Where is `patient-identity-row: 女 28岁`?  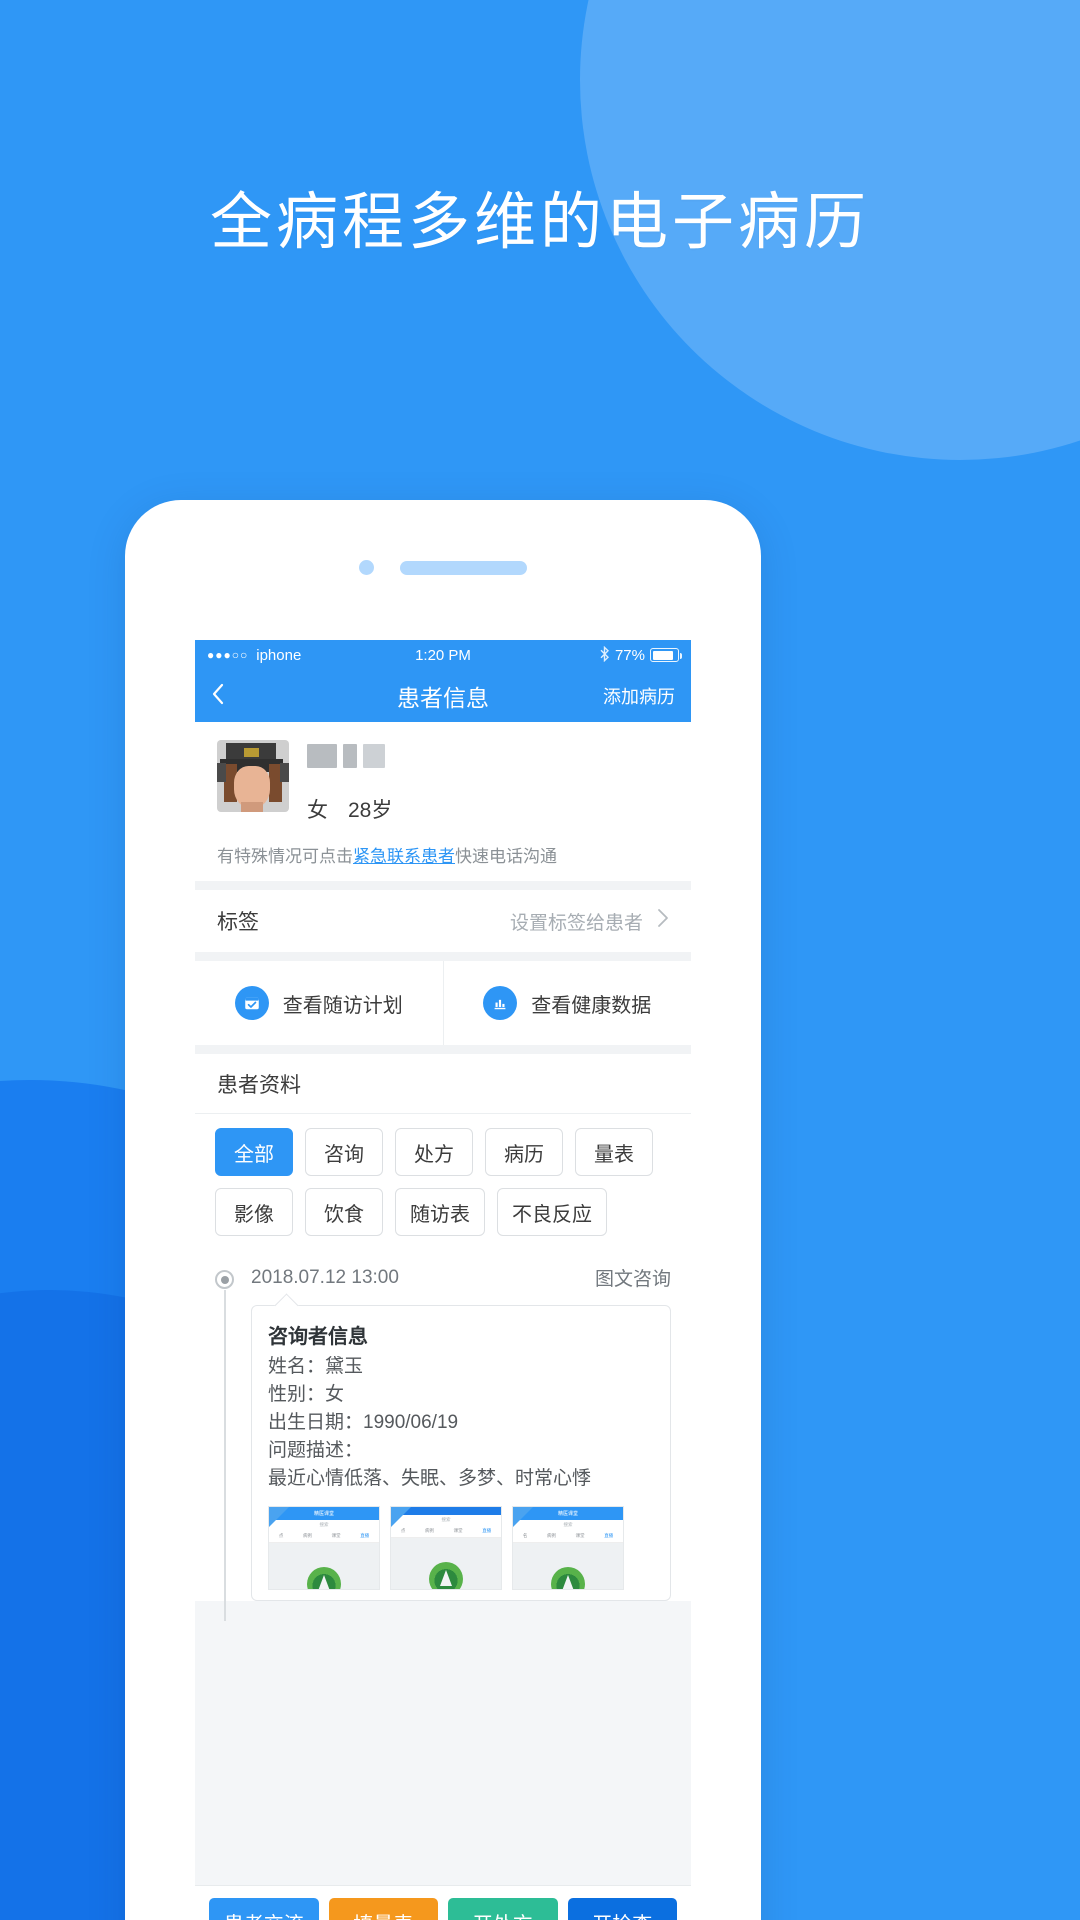
patient-identity-row: 女 28岁 is located at coordinates (443, 782).